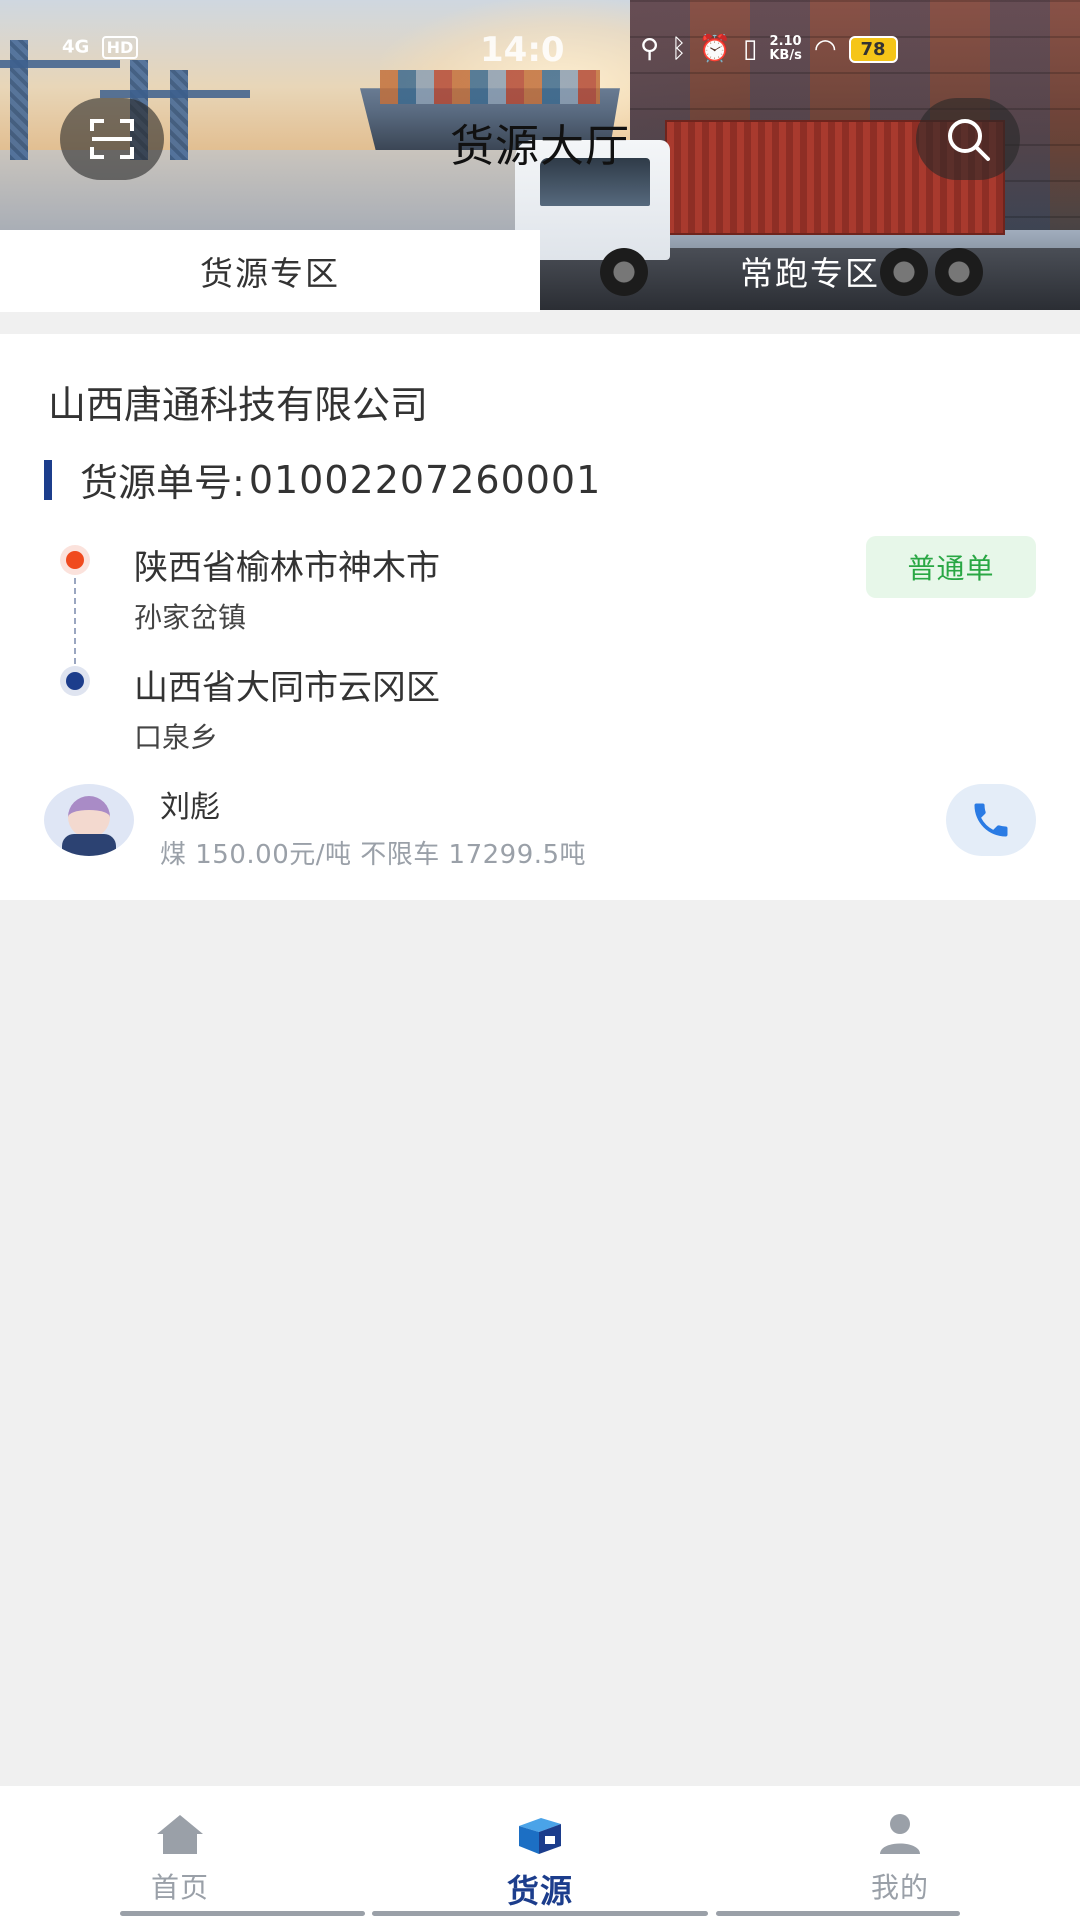  What do you see at coordinates (785, 55) in the screenshot?
I see `speed-unit: KB/s` at bounding box center [785, 55].